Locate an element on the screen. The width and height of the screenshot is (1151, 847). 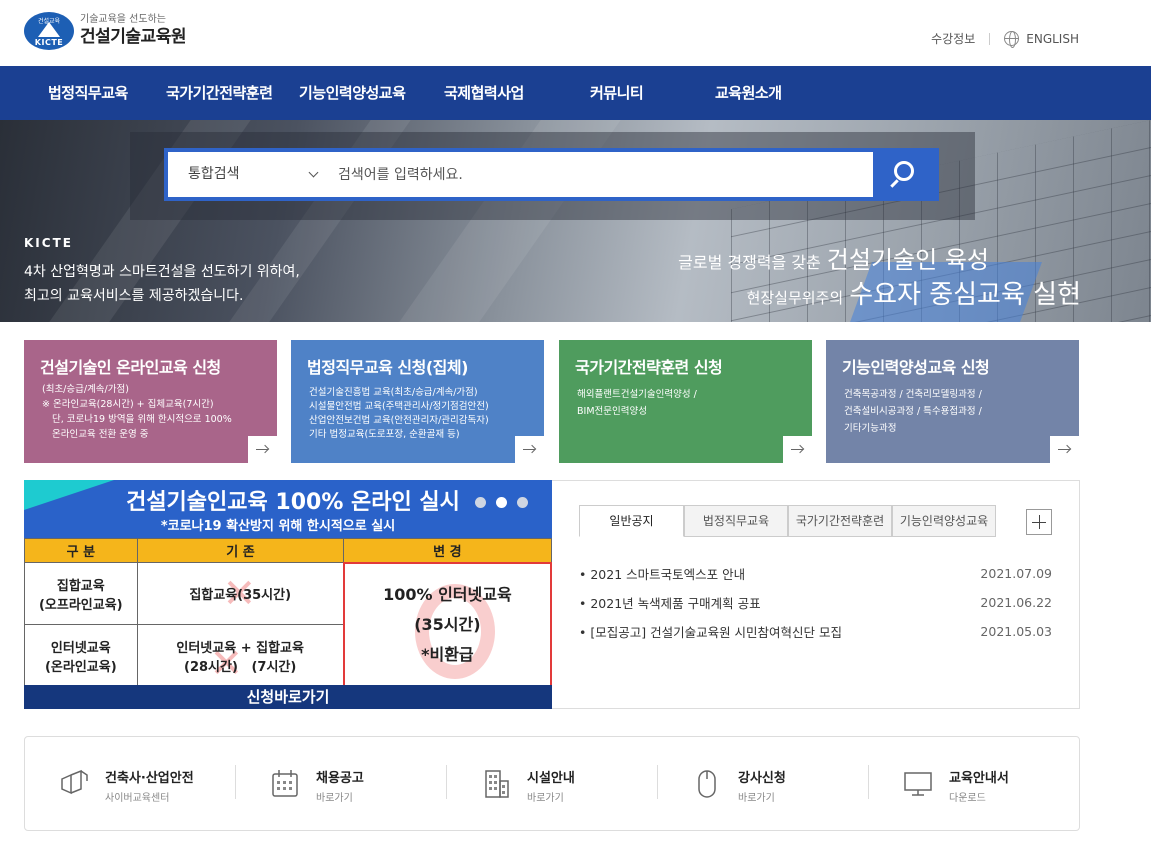
banner-title: 건설기술인교육 100% 온라인 실시 is located at coordinates (293, 502).